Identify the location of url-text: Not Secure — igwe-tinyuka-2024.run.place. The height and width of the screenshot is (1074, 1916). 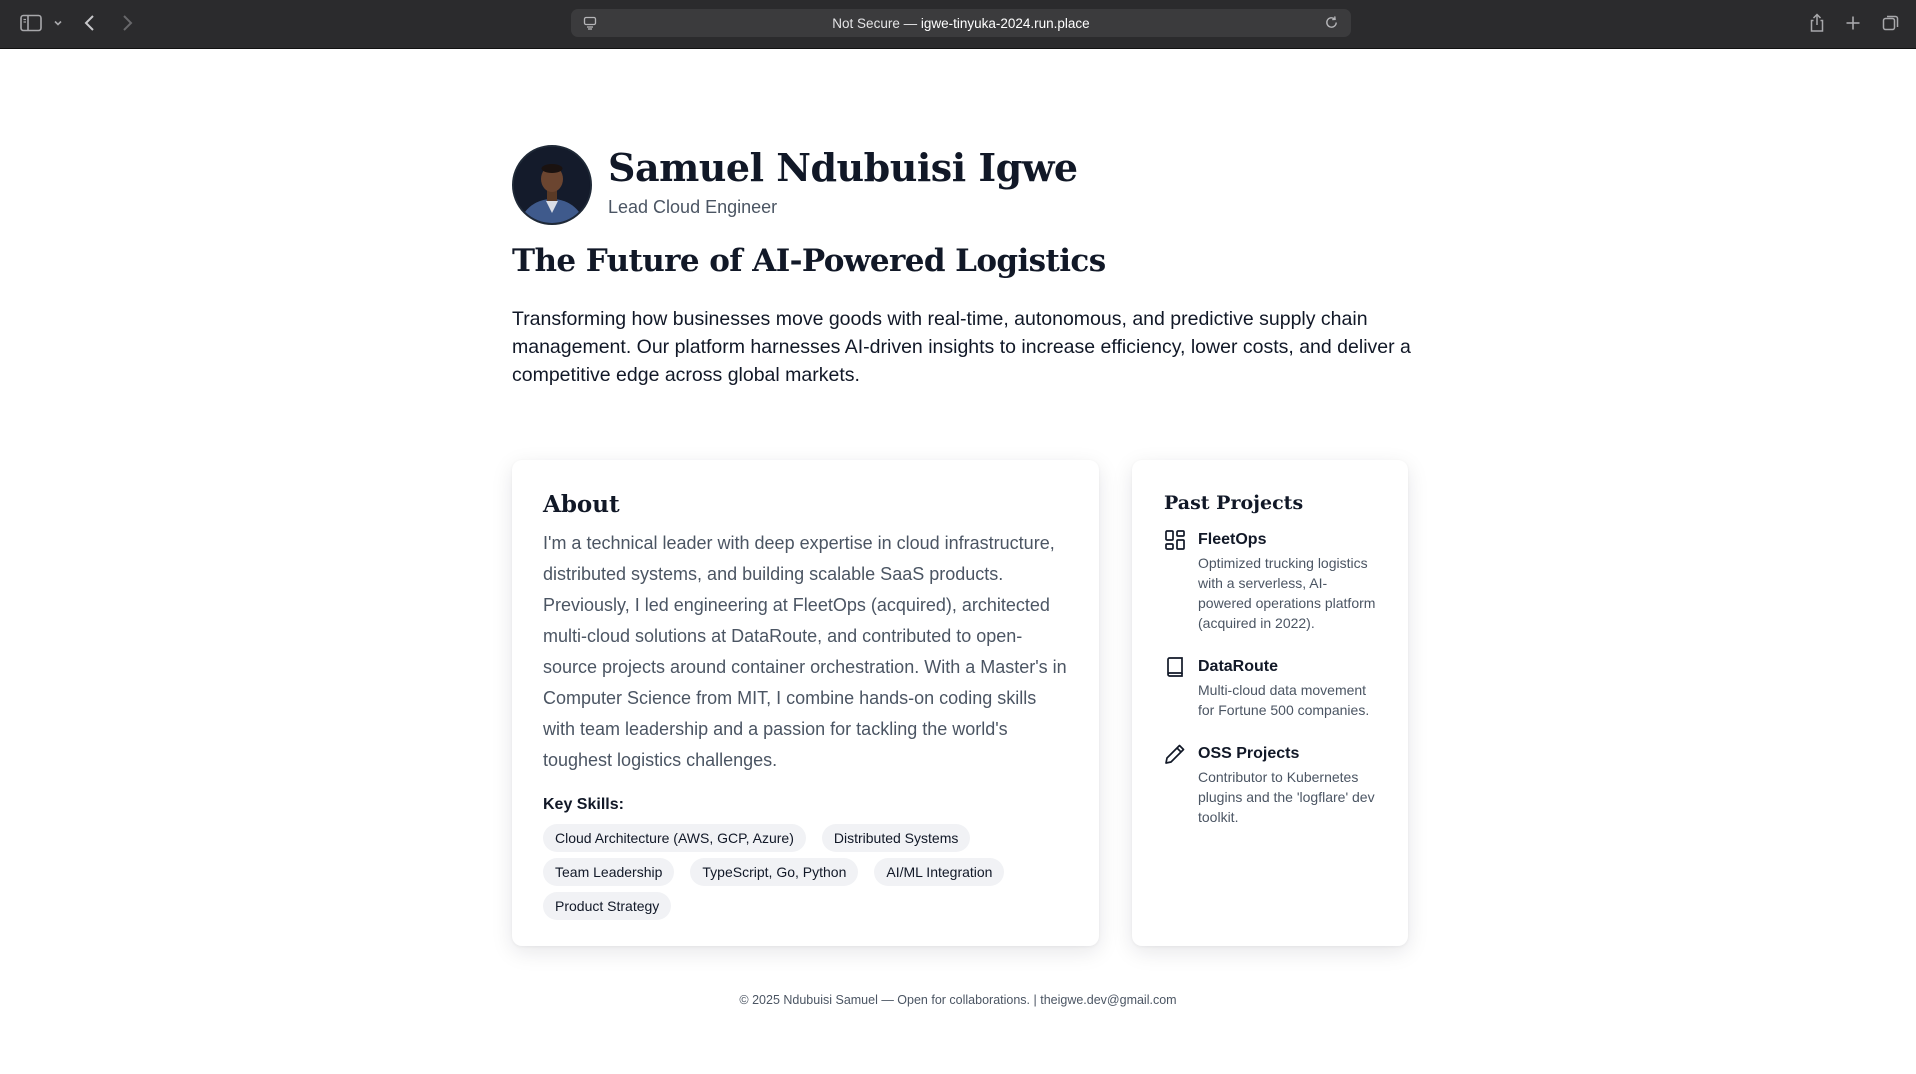
(960, 23).